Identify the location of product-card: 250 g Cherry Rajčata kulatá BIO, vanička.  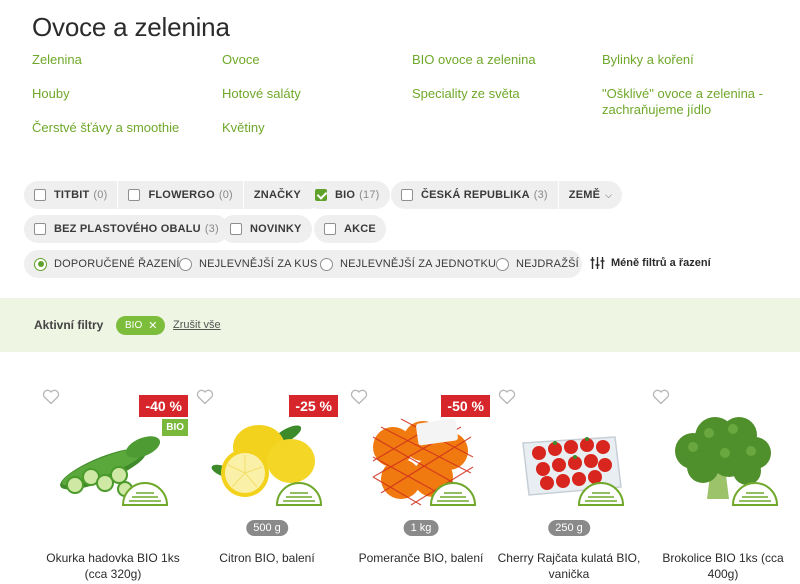
(569, 484).